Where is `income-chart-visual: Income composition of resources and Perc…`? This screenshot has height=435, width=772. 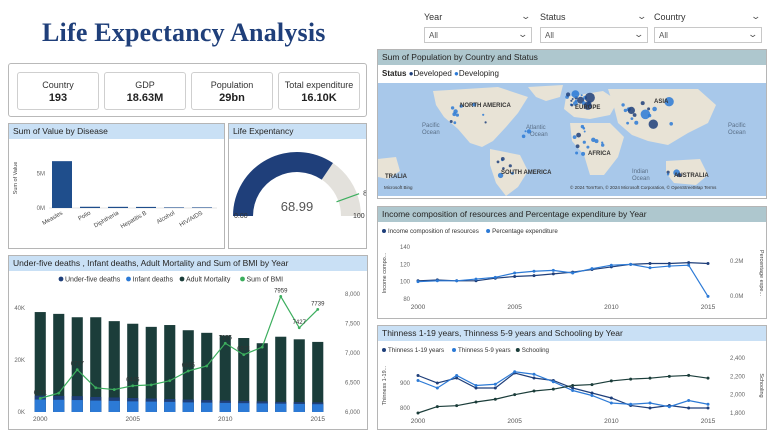
income-chart-visual: Income composition of resources and Perc… is located at coordinates (572, 262).